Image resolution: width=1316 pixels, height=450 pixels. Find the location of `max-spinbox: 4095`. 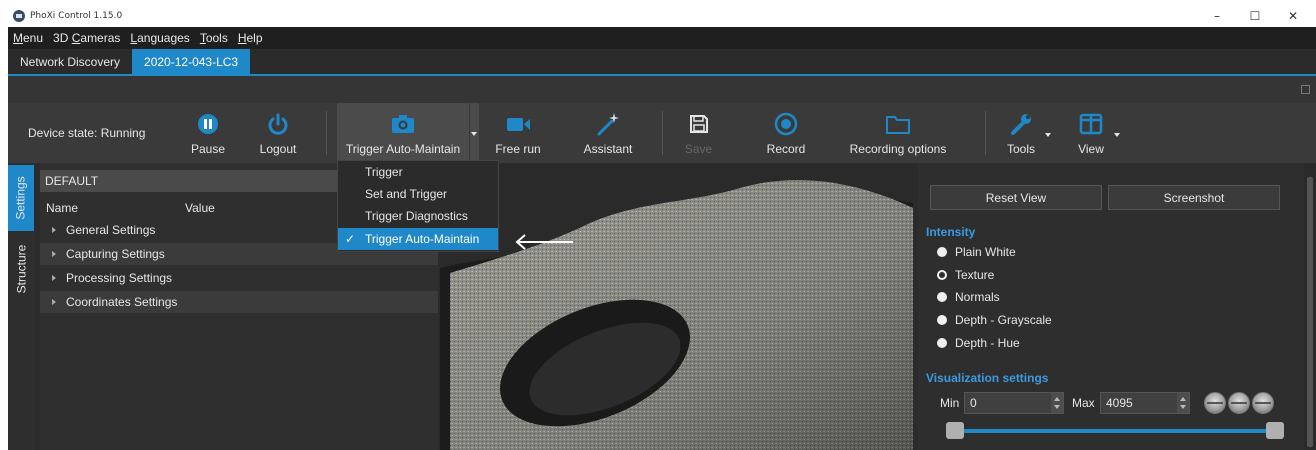

max-spinbox: 4095 is located at coordinates (1145, 403).